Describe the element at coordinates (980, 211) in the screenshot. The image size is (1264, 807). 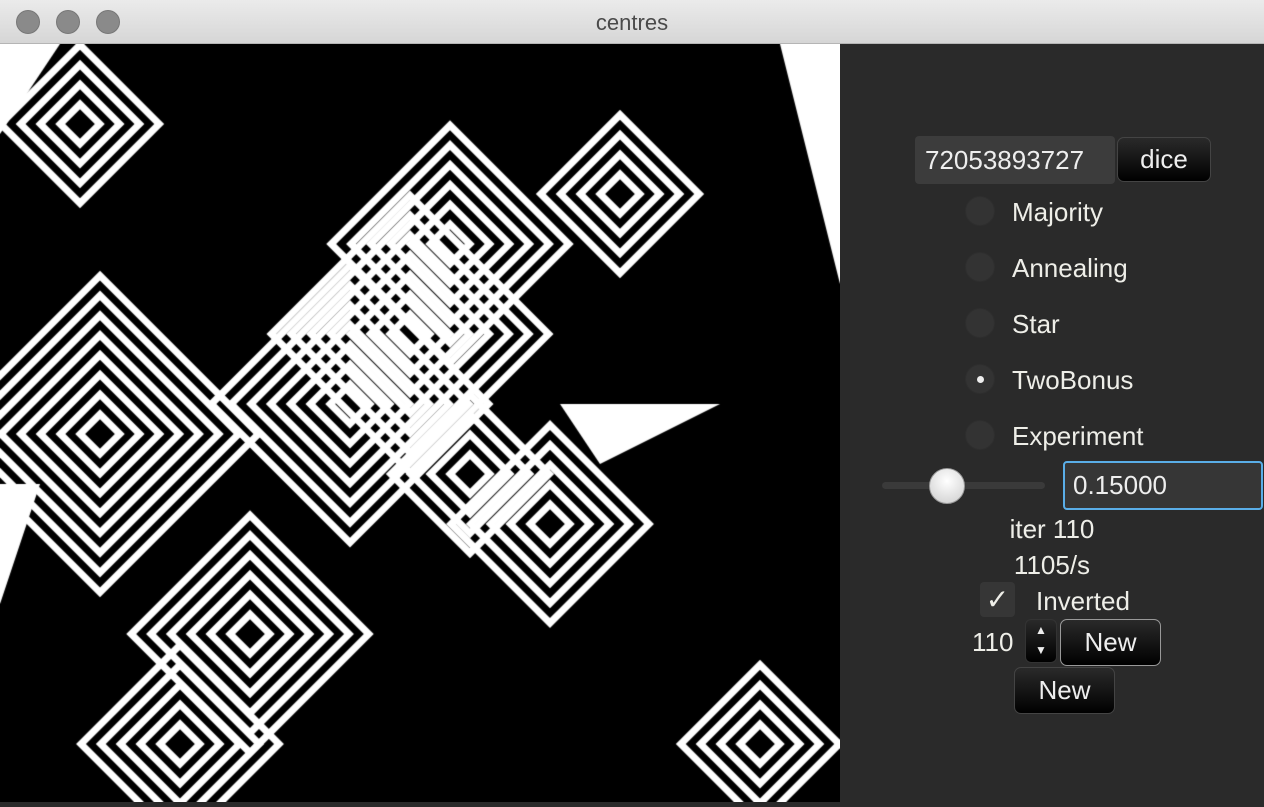
I see `radio-majority` at that location.